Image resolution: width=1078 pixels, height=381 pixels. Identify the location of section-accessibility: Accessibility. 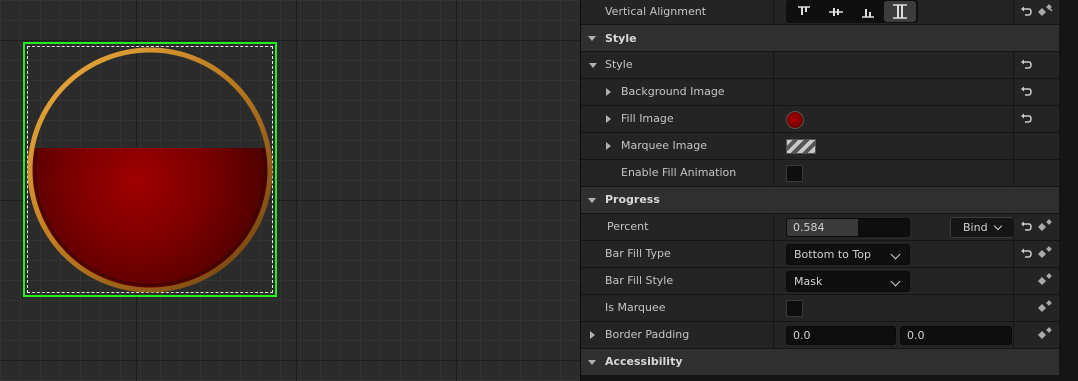
(820, 362).